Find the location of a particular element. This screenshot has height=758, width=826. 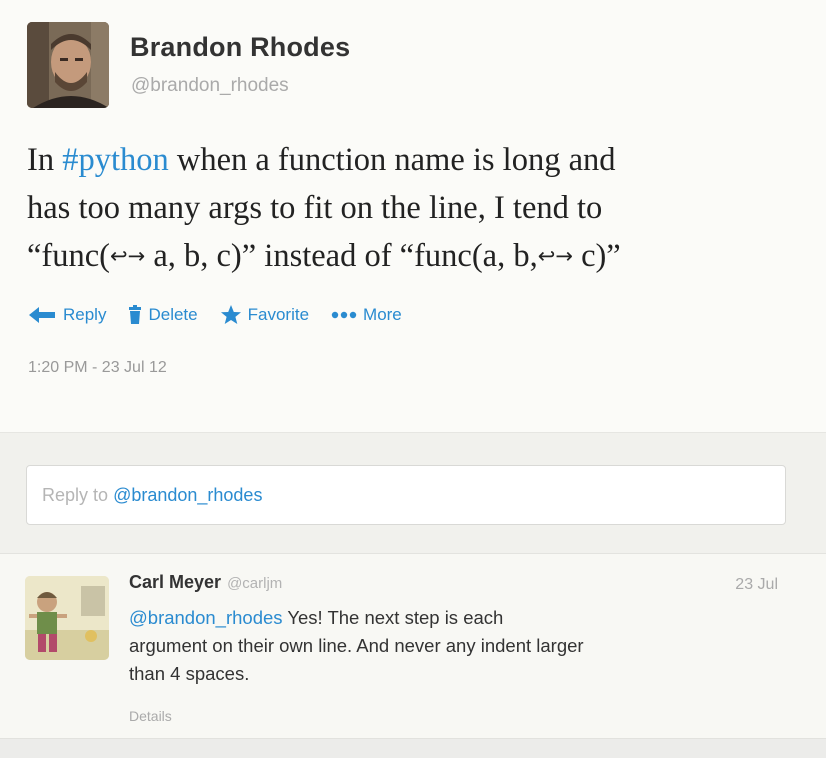

reply-header: Carl Meyer @carljm is located at coordinates (205, 582).